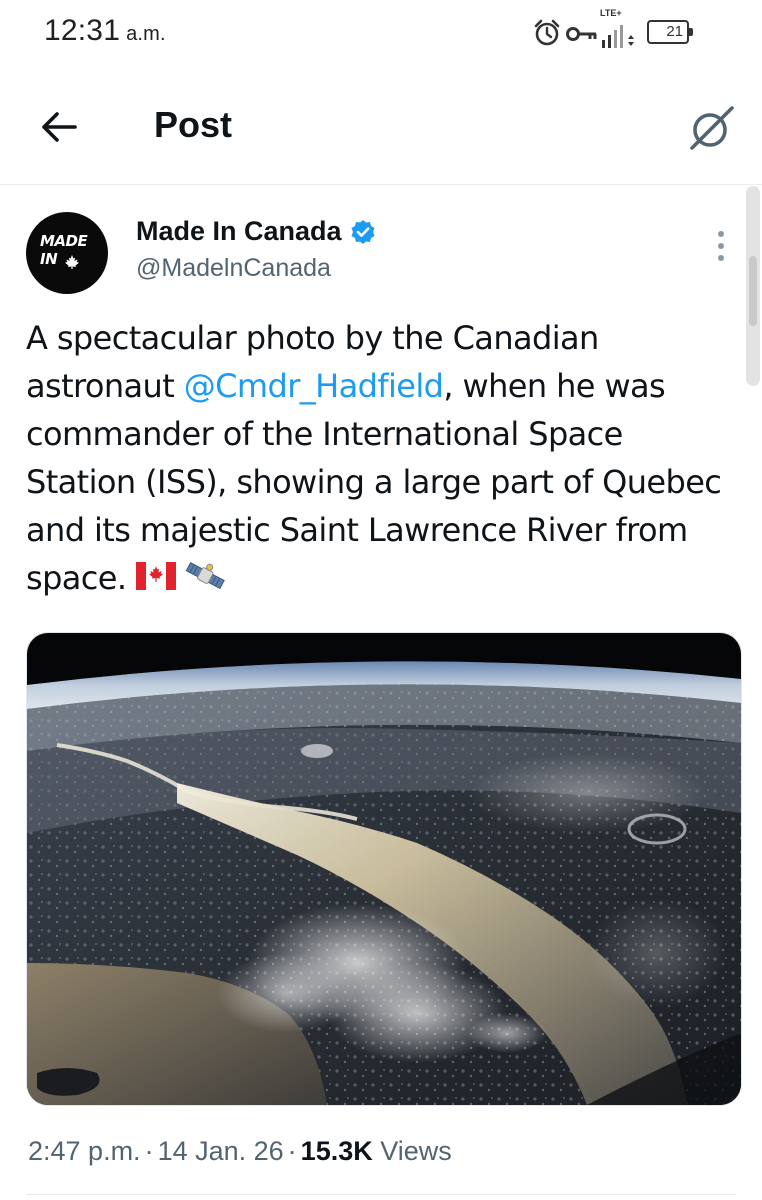 Image resolution: width=762 pixels, height=1200 pixels. I want to click on satellite-icon, so click(206, 575).